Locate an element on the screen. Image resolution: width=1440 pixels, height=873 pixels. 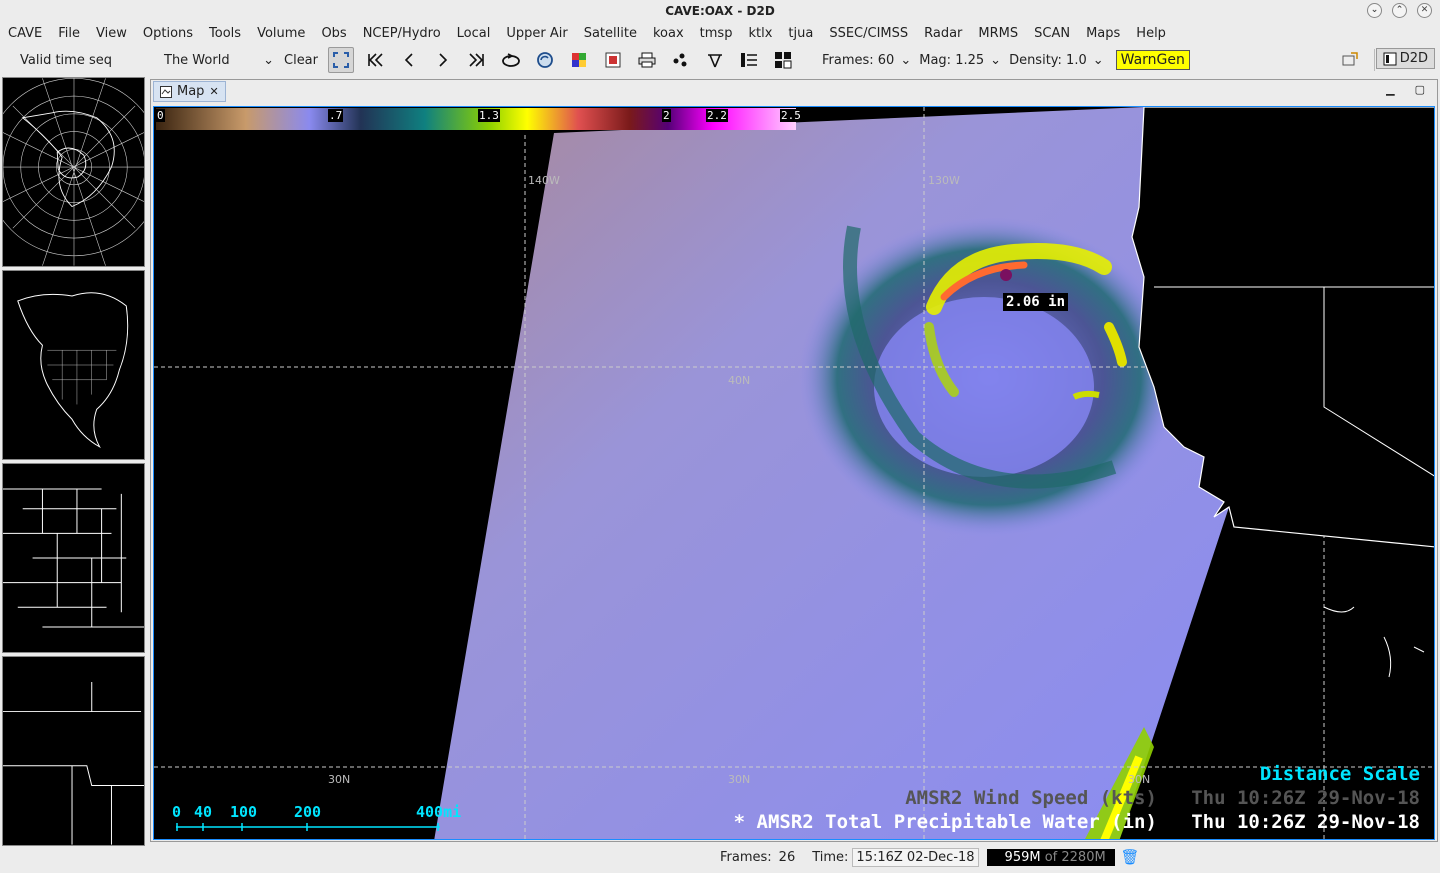
memory-used: 959M is located at coordinates (1022, 857).